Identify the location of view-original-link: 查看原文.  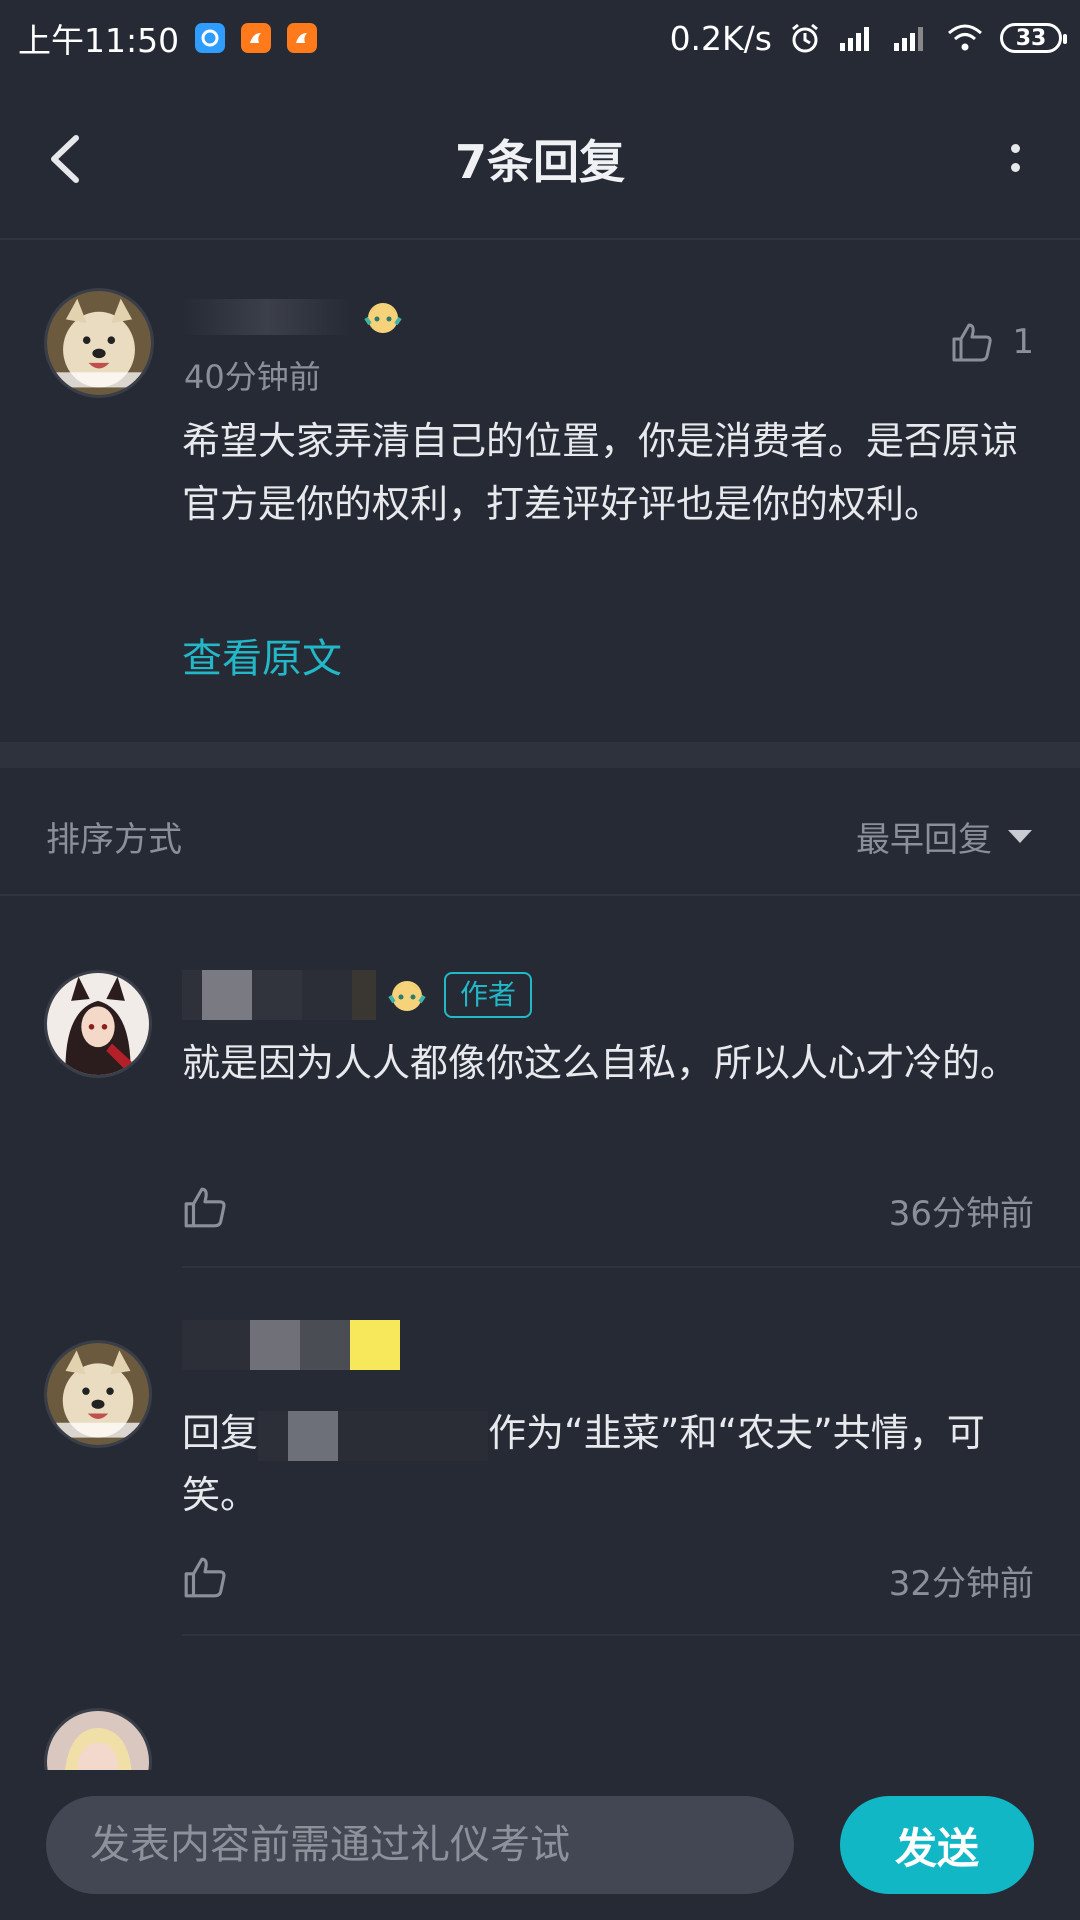
(262, 655).